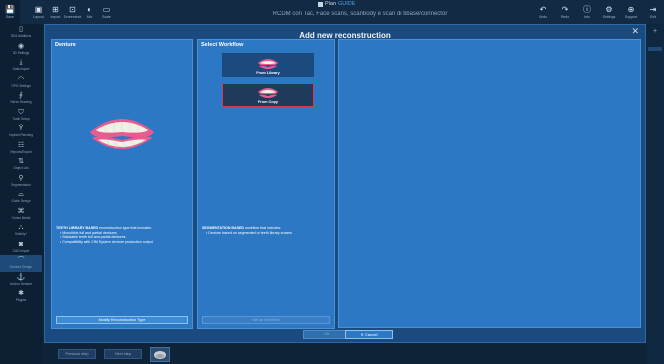 This screenshot has height=364, width=664. I want to click on object-list-icon: ⇅, so click(21, 162).